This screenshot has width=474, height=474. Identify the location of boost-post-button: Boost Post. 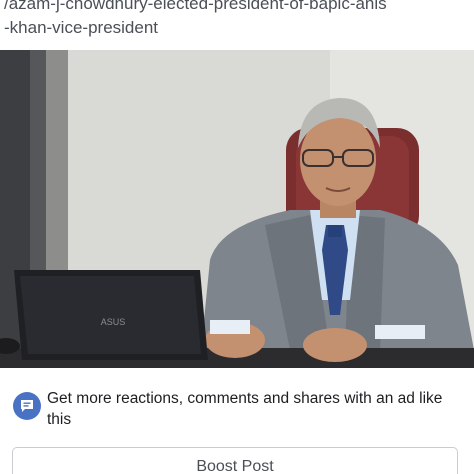
(235, 460).